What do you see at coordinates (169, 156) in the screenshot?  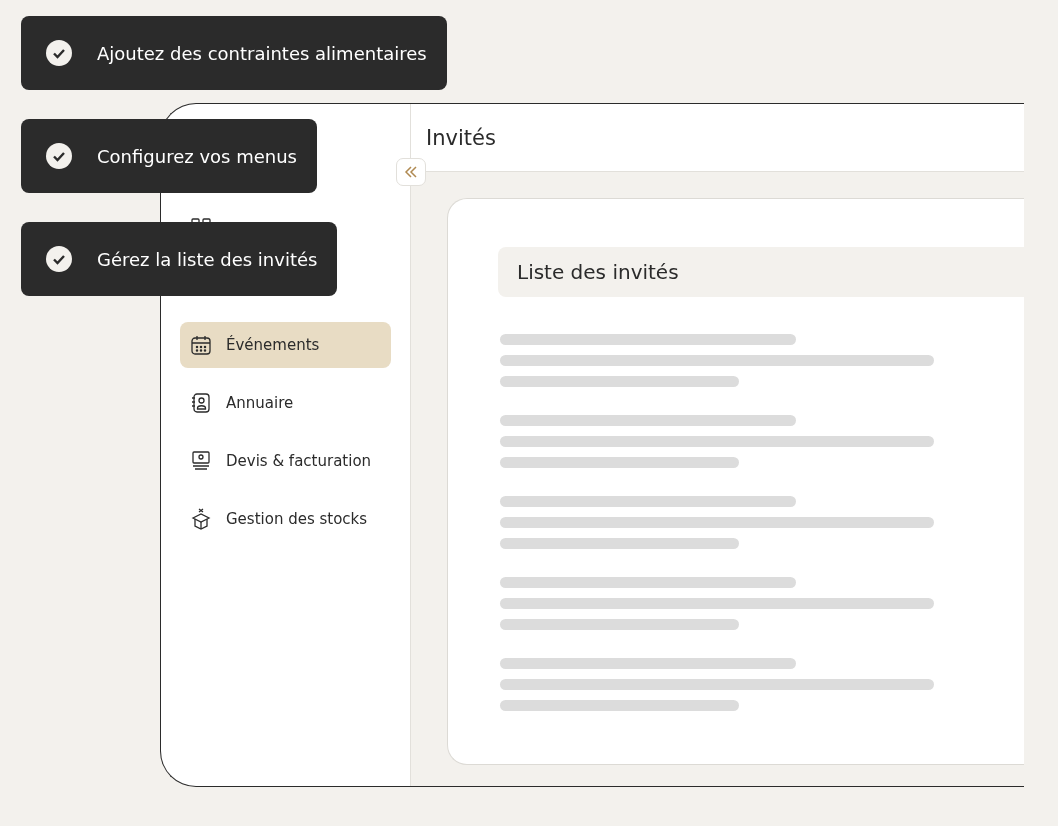 I see `feature-toast: Configurez vos menus` at bounding box center [169, 156].